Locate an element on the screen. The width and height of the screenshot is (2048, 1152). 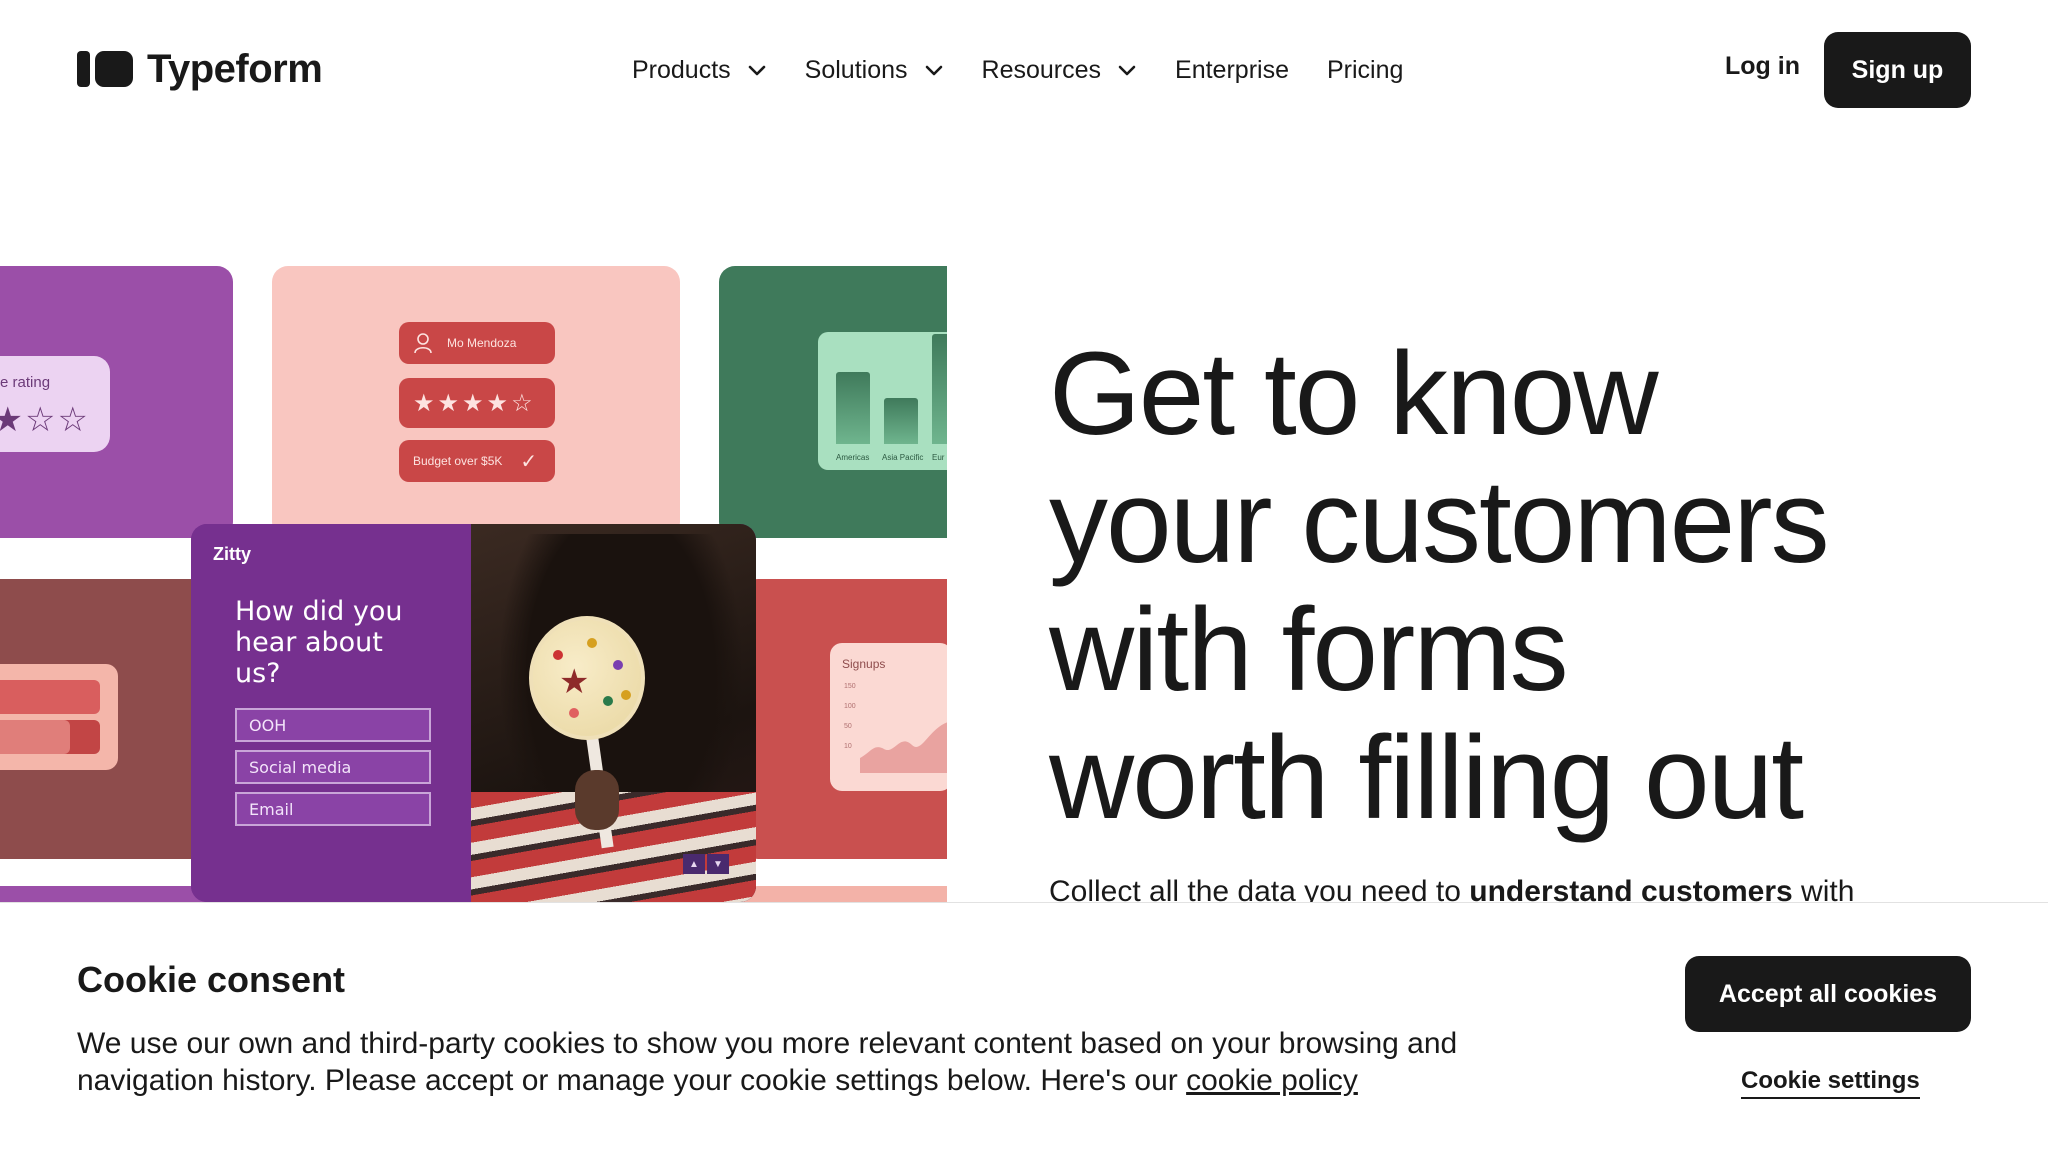
tile-strip is located at coordinates (844, 894).